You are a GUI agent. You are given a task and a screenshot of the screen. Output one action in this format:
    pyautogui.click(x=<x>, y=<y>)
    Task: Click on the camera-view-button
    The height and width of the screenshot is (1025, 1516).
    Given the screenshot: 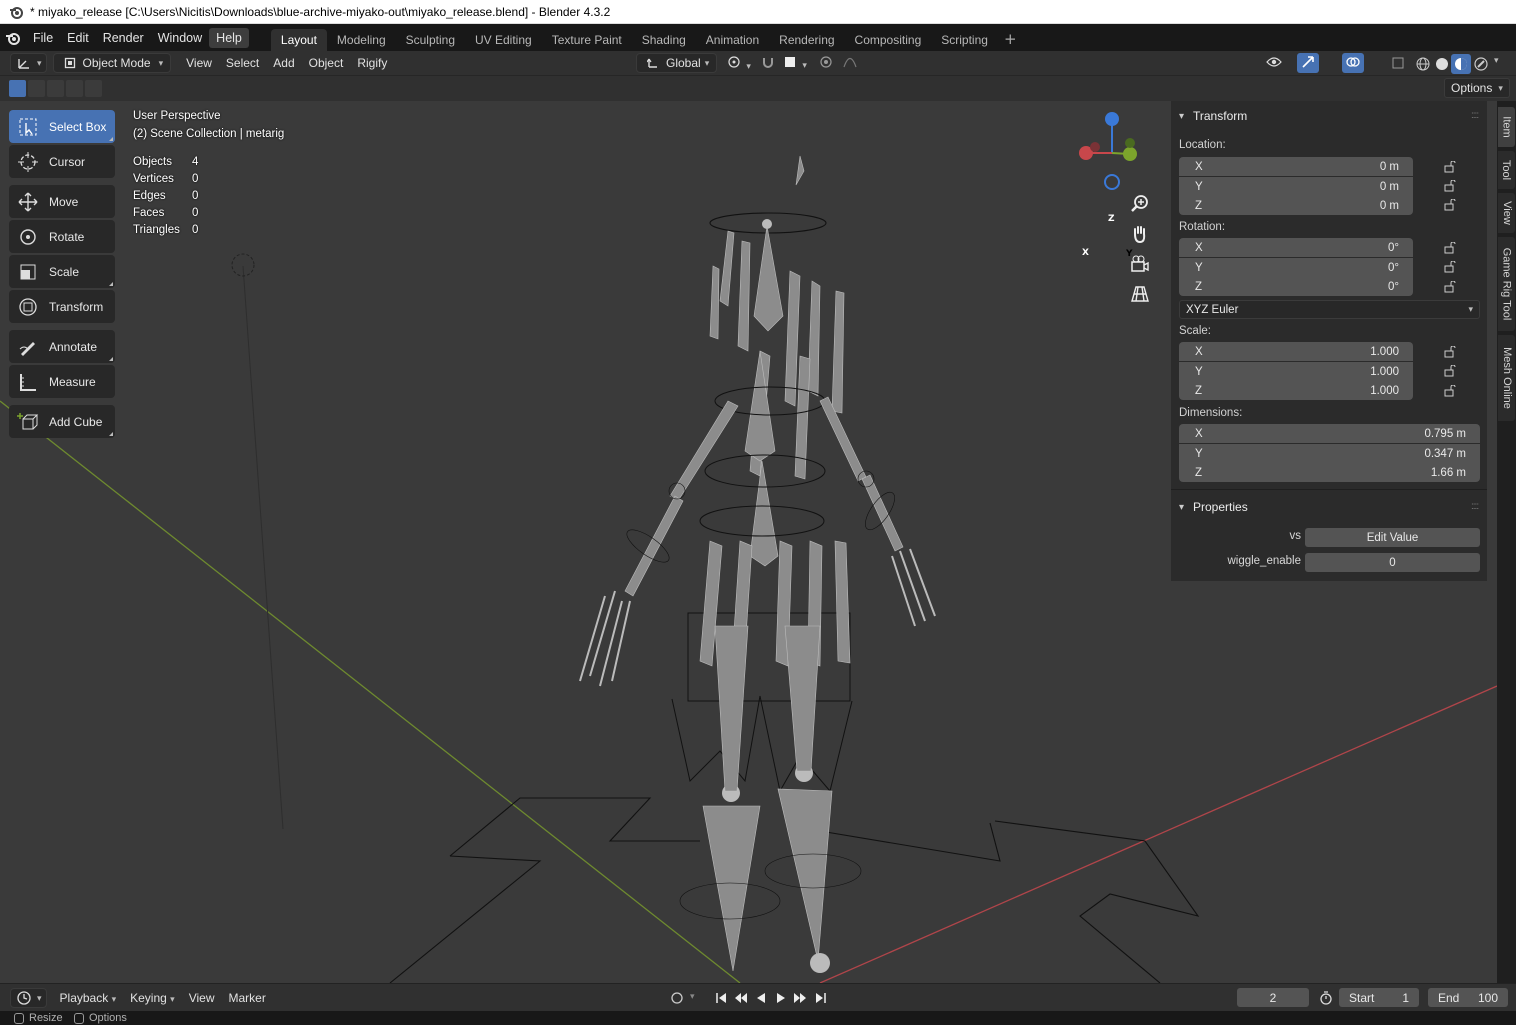 What is the action you would take?
    pyautogui.click(x=1140, y=265)
    